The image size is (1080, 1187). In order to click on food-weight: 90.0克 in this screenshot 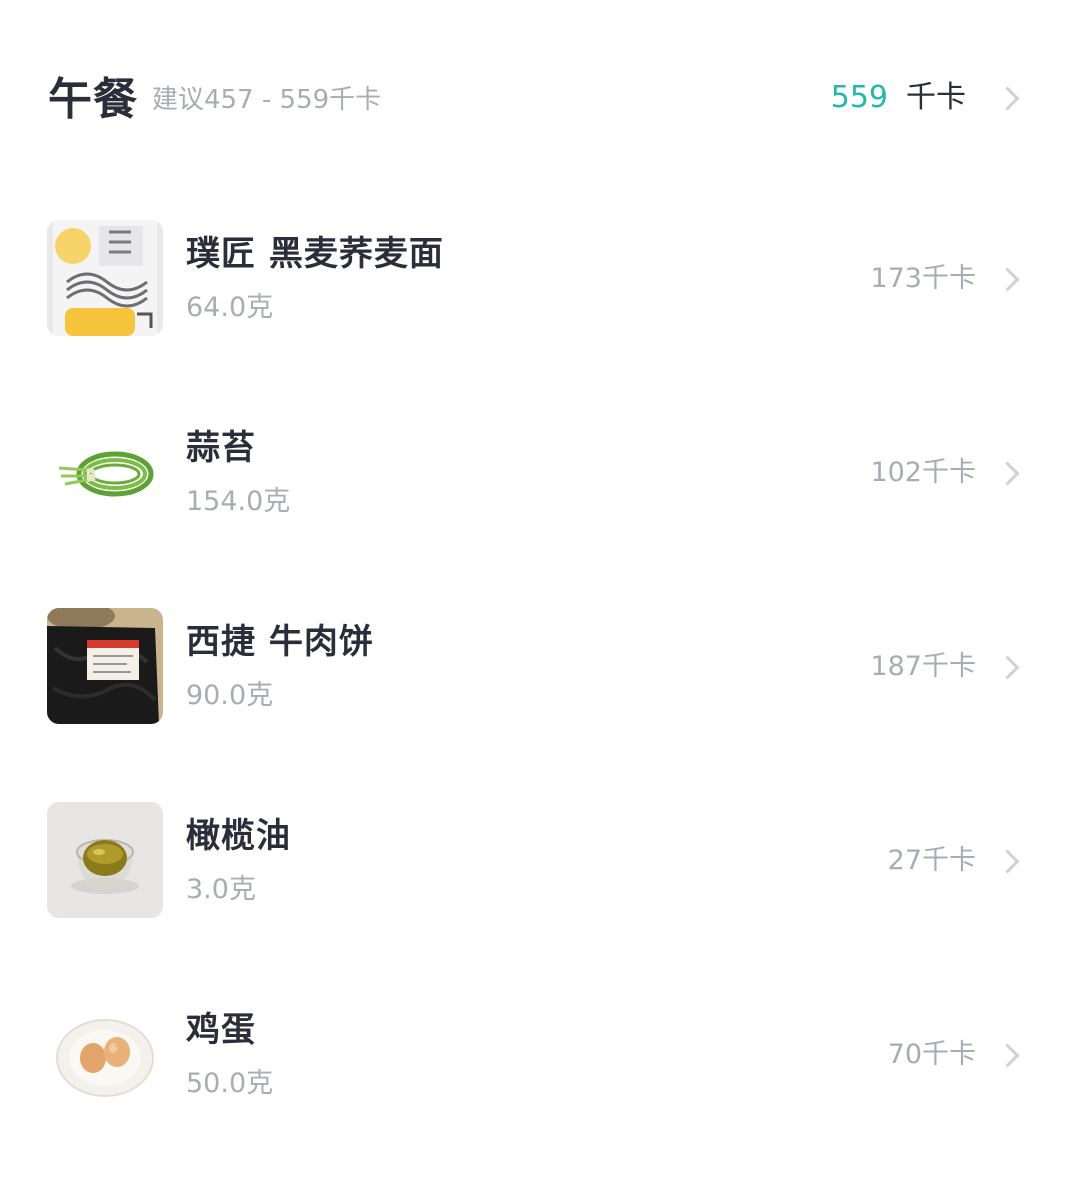, I will do `click(230, 695)`.